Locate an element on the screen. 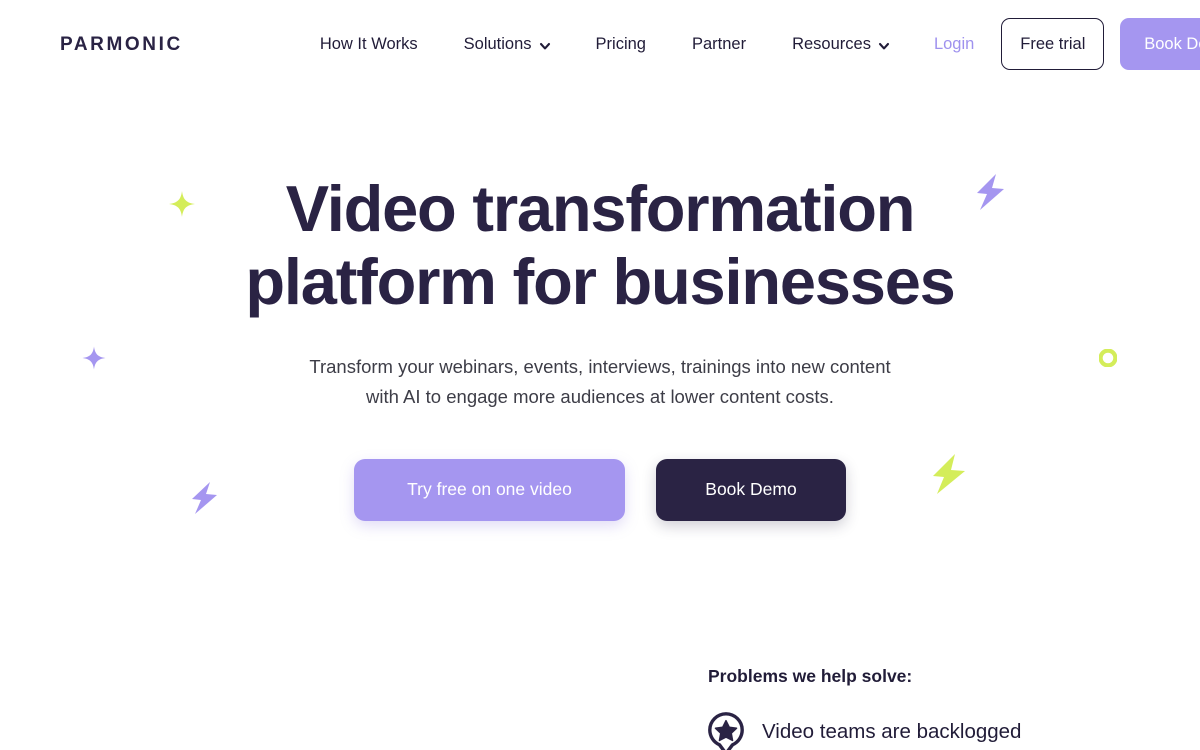  hero-title-line-2: platform for businesses is located at coordinates (600, 282).